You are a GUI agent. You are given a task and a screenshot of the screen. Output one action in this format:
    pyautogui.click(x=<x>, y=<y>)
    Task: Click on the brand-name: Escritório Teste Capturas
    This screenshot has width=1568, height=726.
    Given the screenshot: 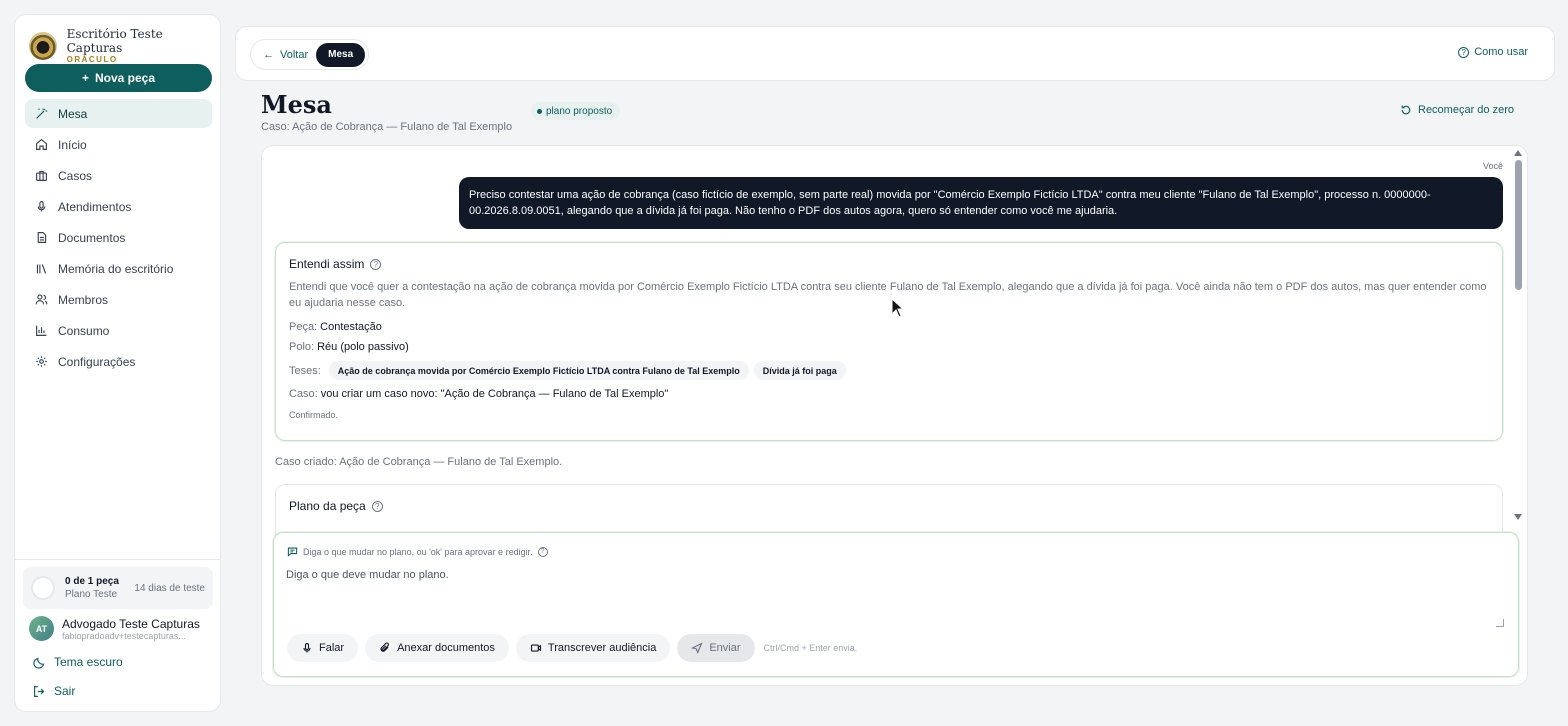 What is the action you would take?
    pyautogui.click(x=114, y=41)
    